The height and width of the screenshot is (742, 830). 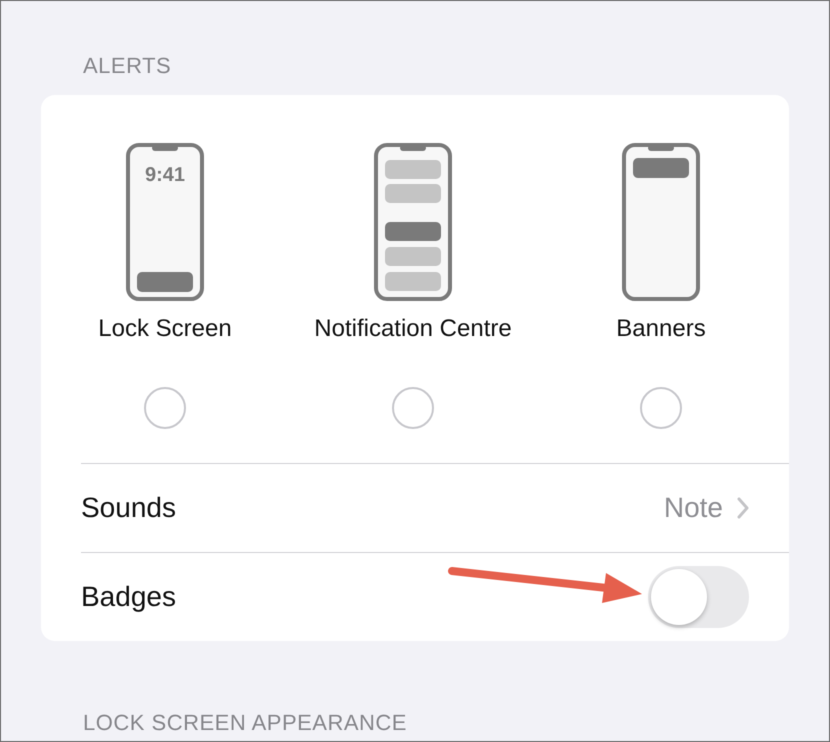 What do you see at coordinates (245, 723) in the screenshot?
I see `section-header: LOCK SCREEN APPEARANCE` at bounding box center [245, 723].